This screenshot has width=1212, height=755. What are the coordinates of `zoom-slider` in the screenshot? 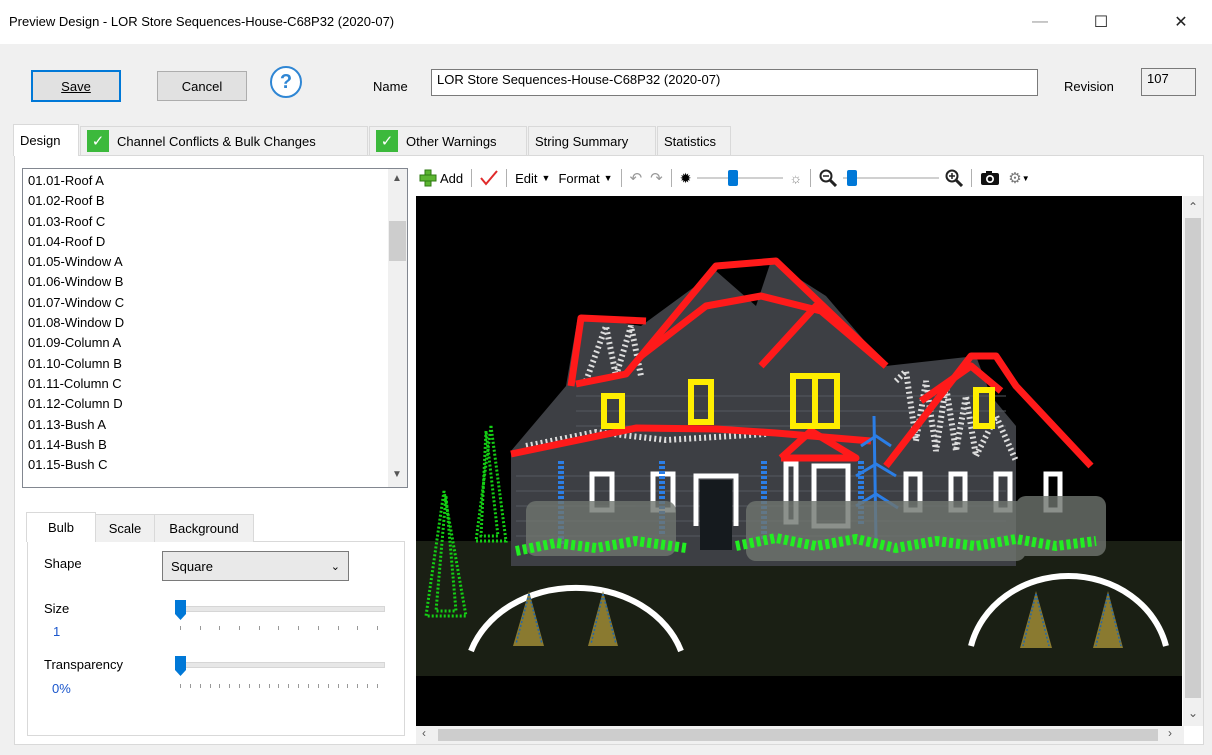 It's located at (891, 178).